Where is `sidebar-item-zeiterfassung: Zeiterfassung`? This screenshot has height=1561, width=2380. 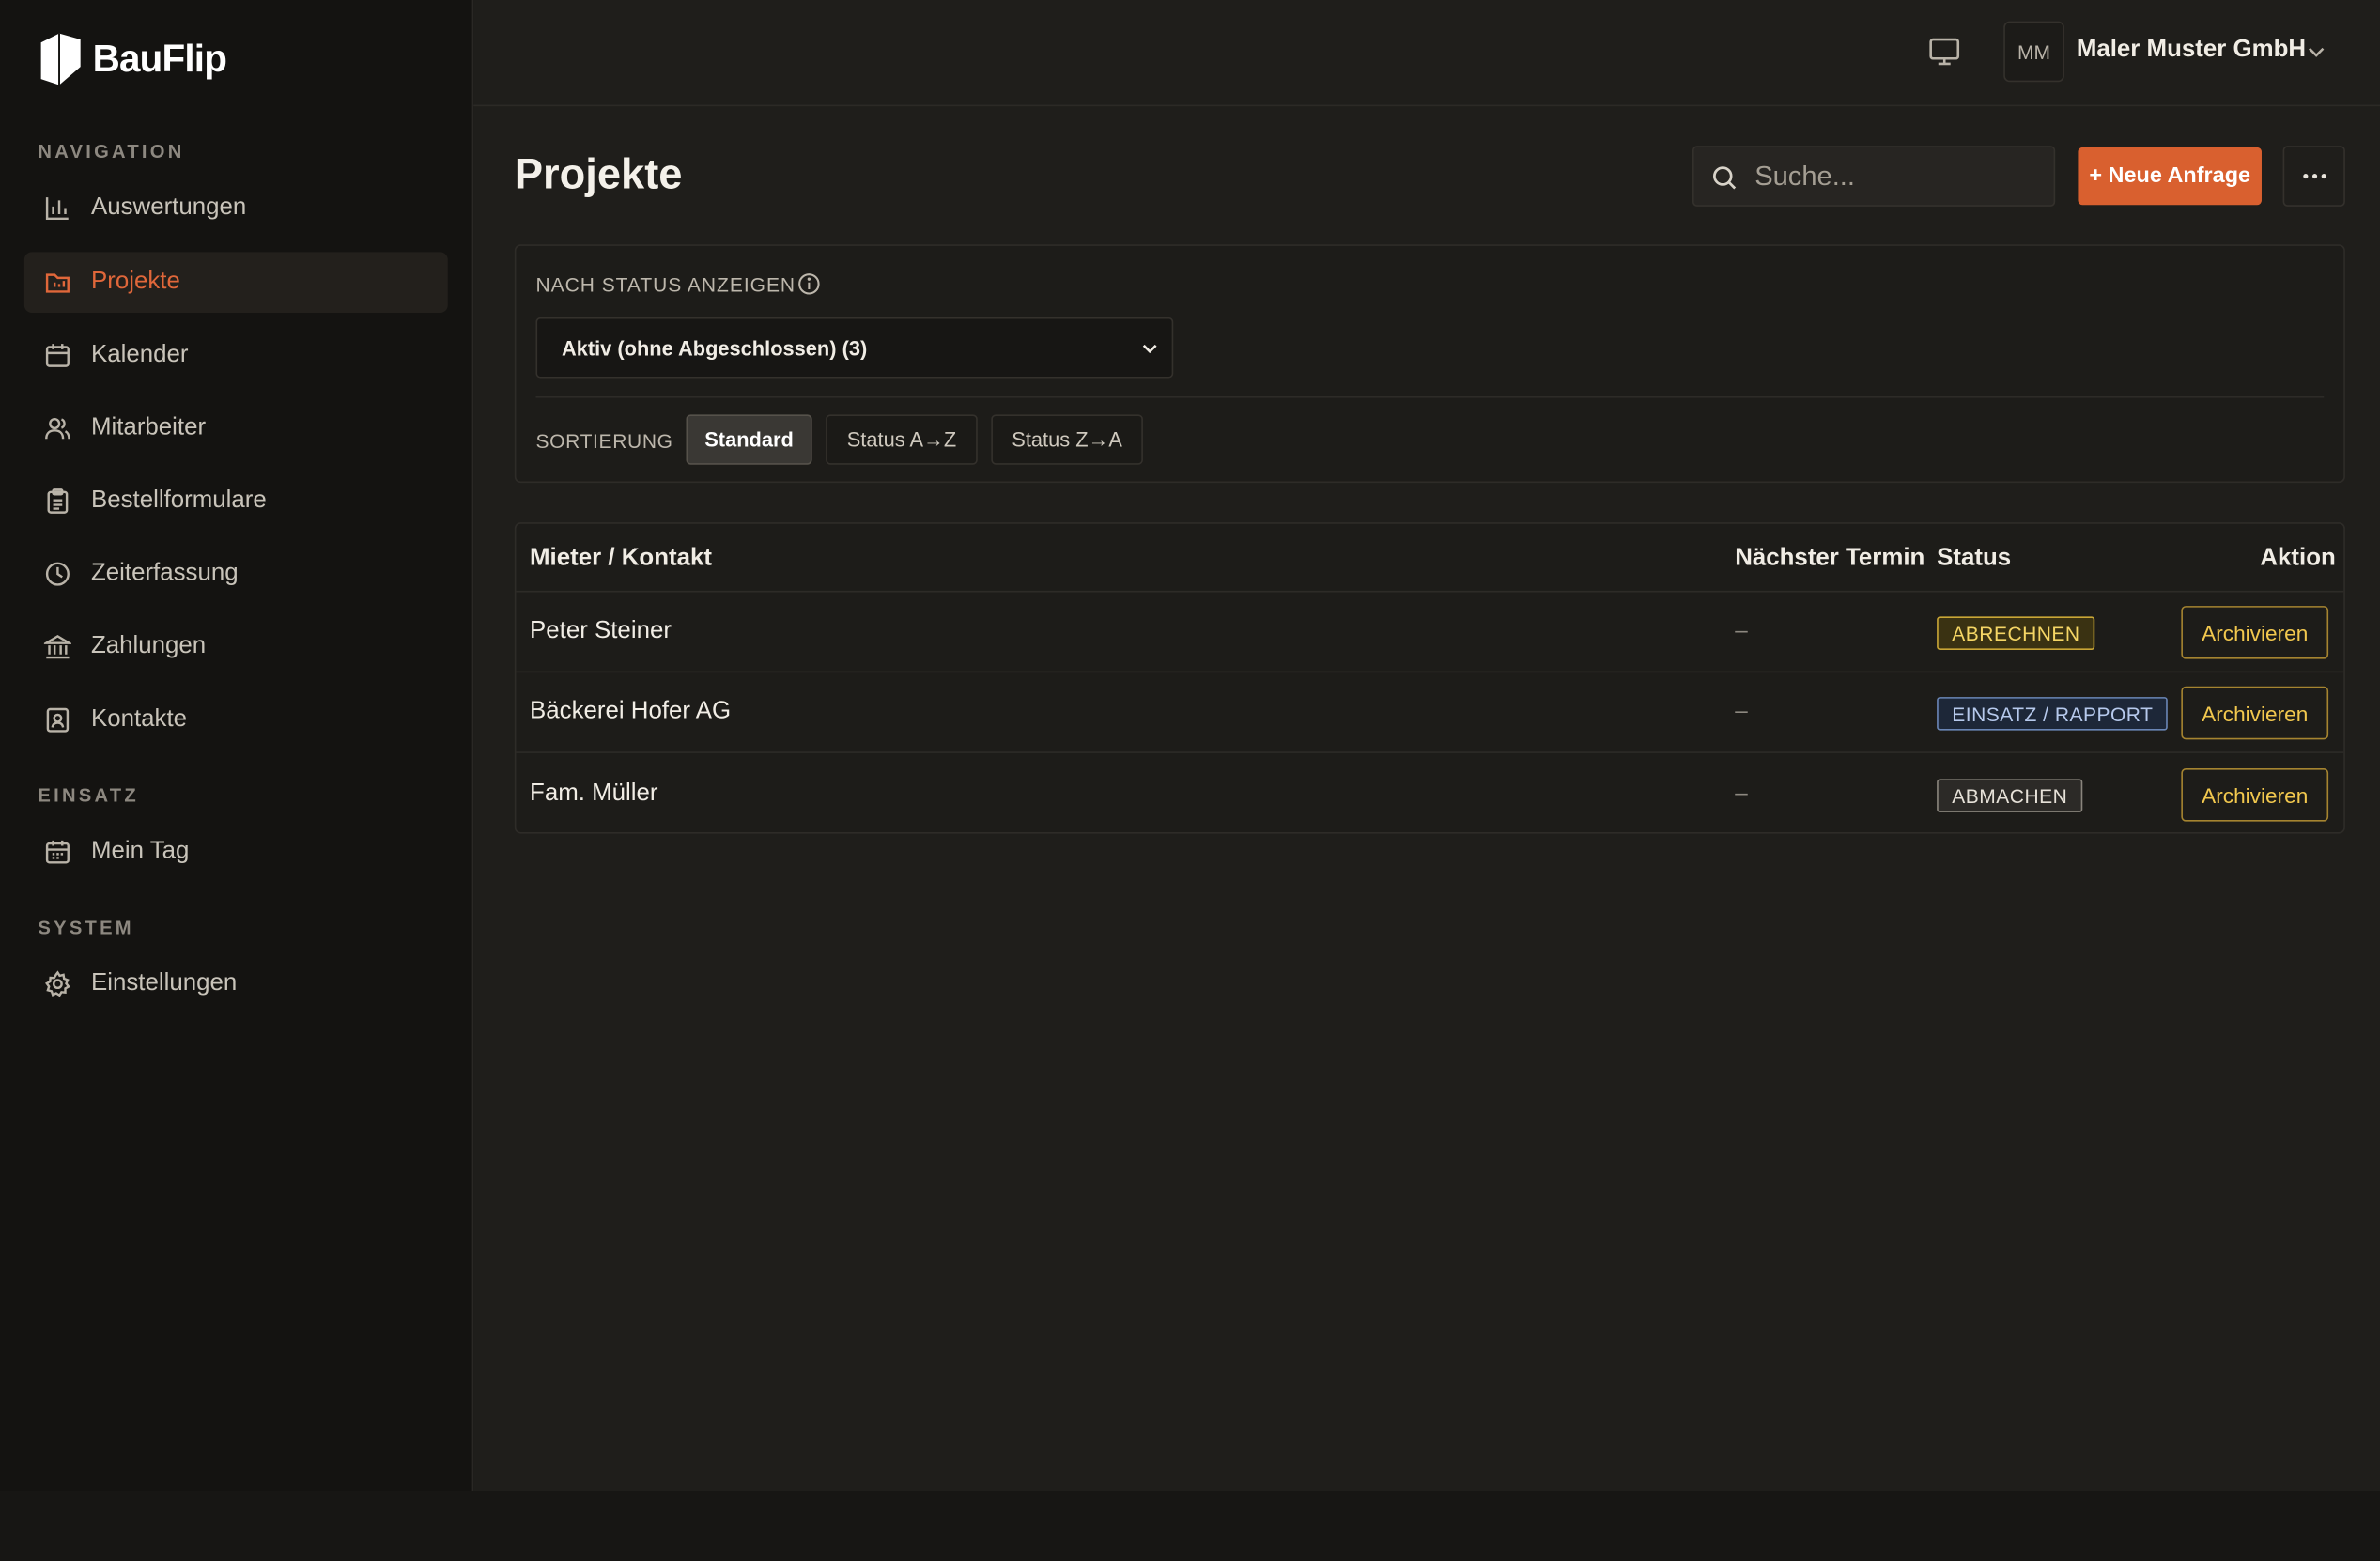
sidebar-item-zeiterfassung: Zeiterfassung is located at coordinates (236, 574).